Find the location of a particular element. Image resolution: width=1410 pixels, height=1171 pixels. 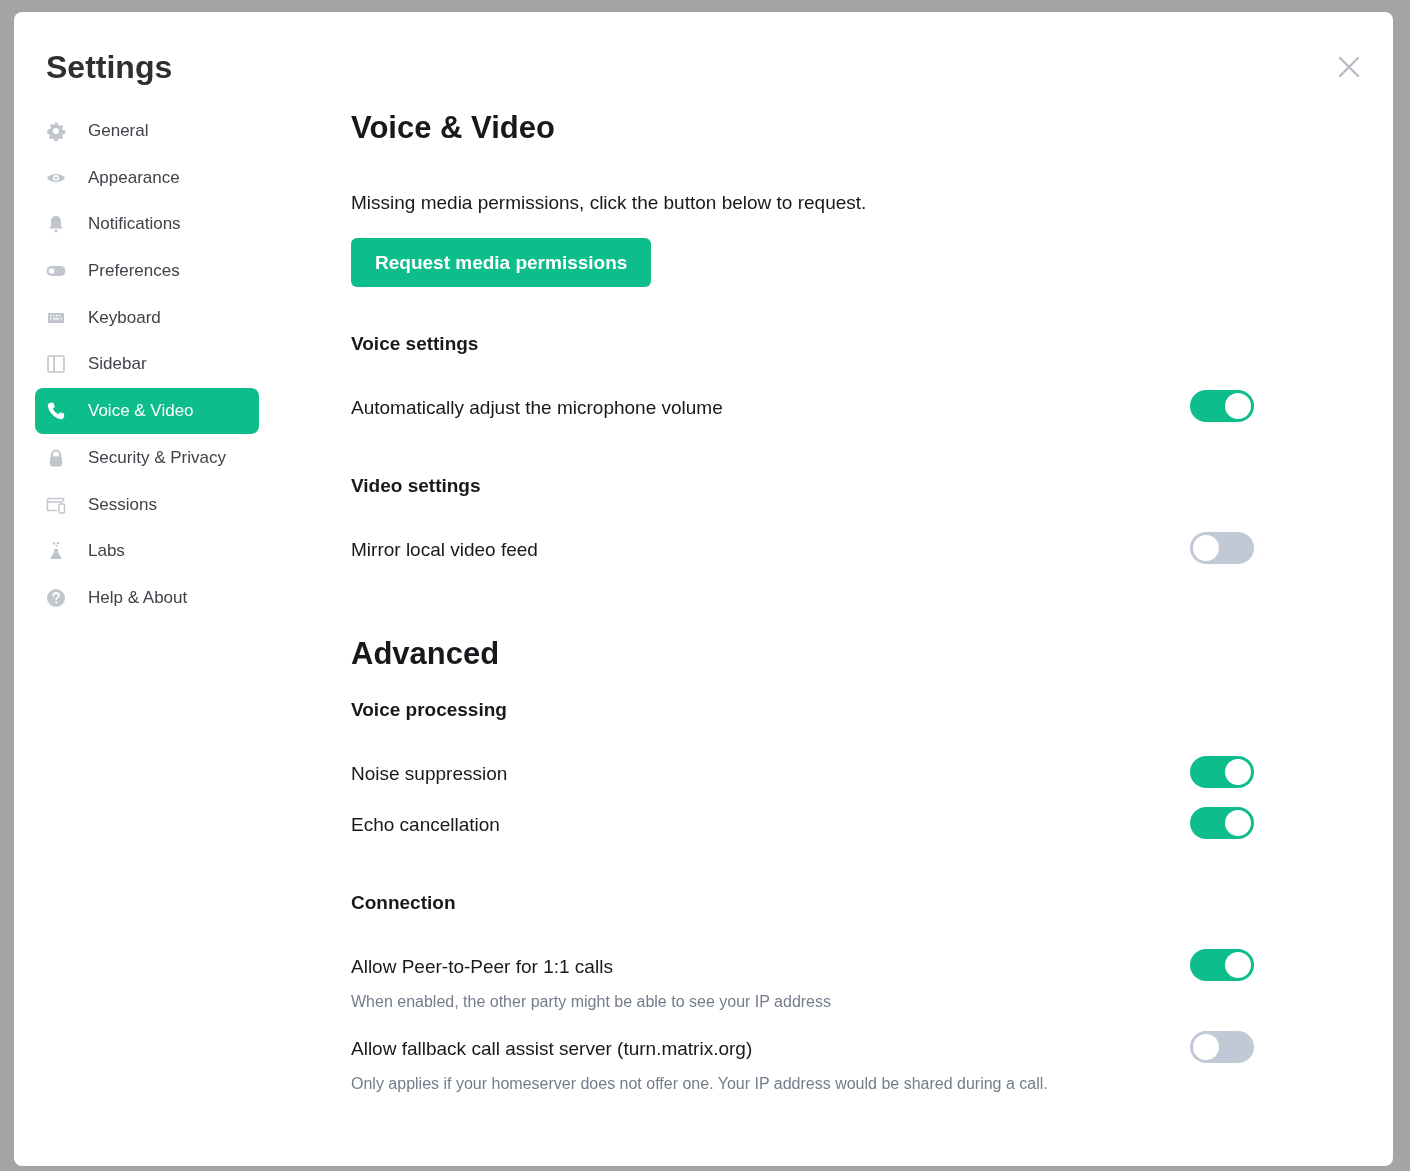

sidebar-item: Labs is located at coordinates (147, 551).